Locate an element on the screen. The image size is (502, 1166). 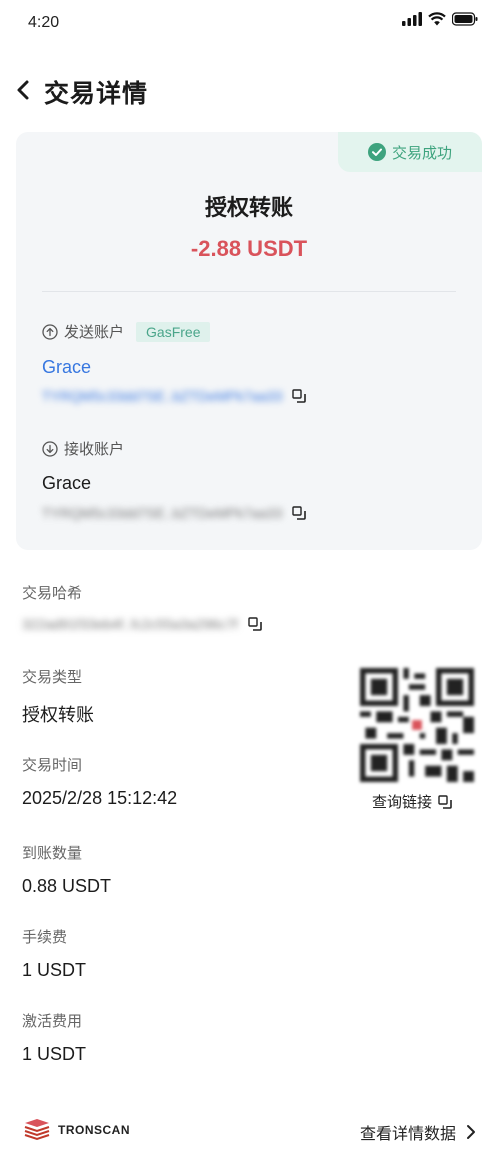
time-label: 交易时间 is located at coordinates (52, 765).